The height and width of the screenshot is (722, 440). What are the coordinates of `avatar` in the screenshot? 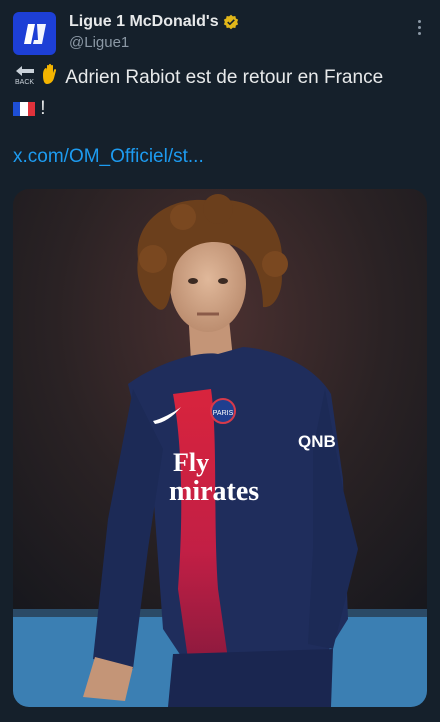 It's located at (34, 33).